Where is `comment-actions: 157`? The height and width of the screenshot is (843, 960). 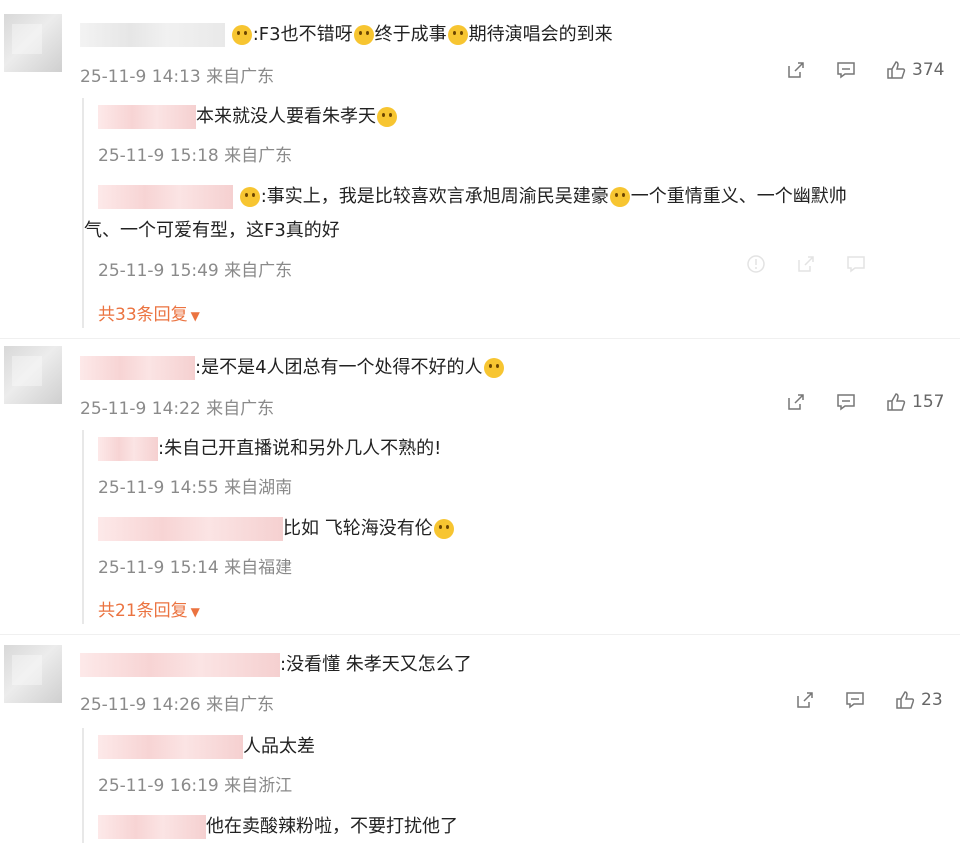
comment-actions: 157 is located at coordinates (865, 402).